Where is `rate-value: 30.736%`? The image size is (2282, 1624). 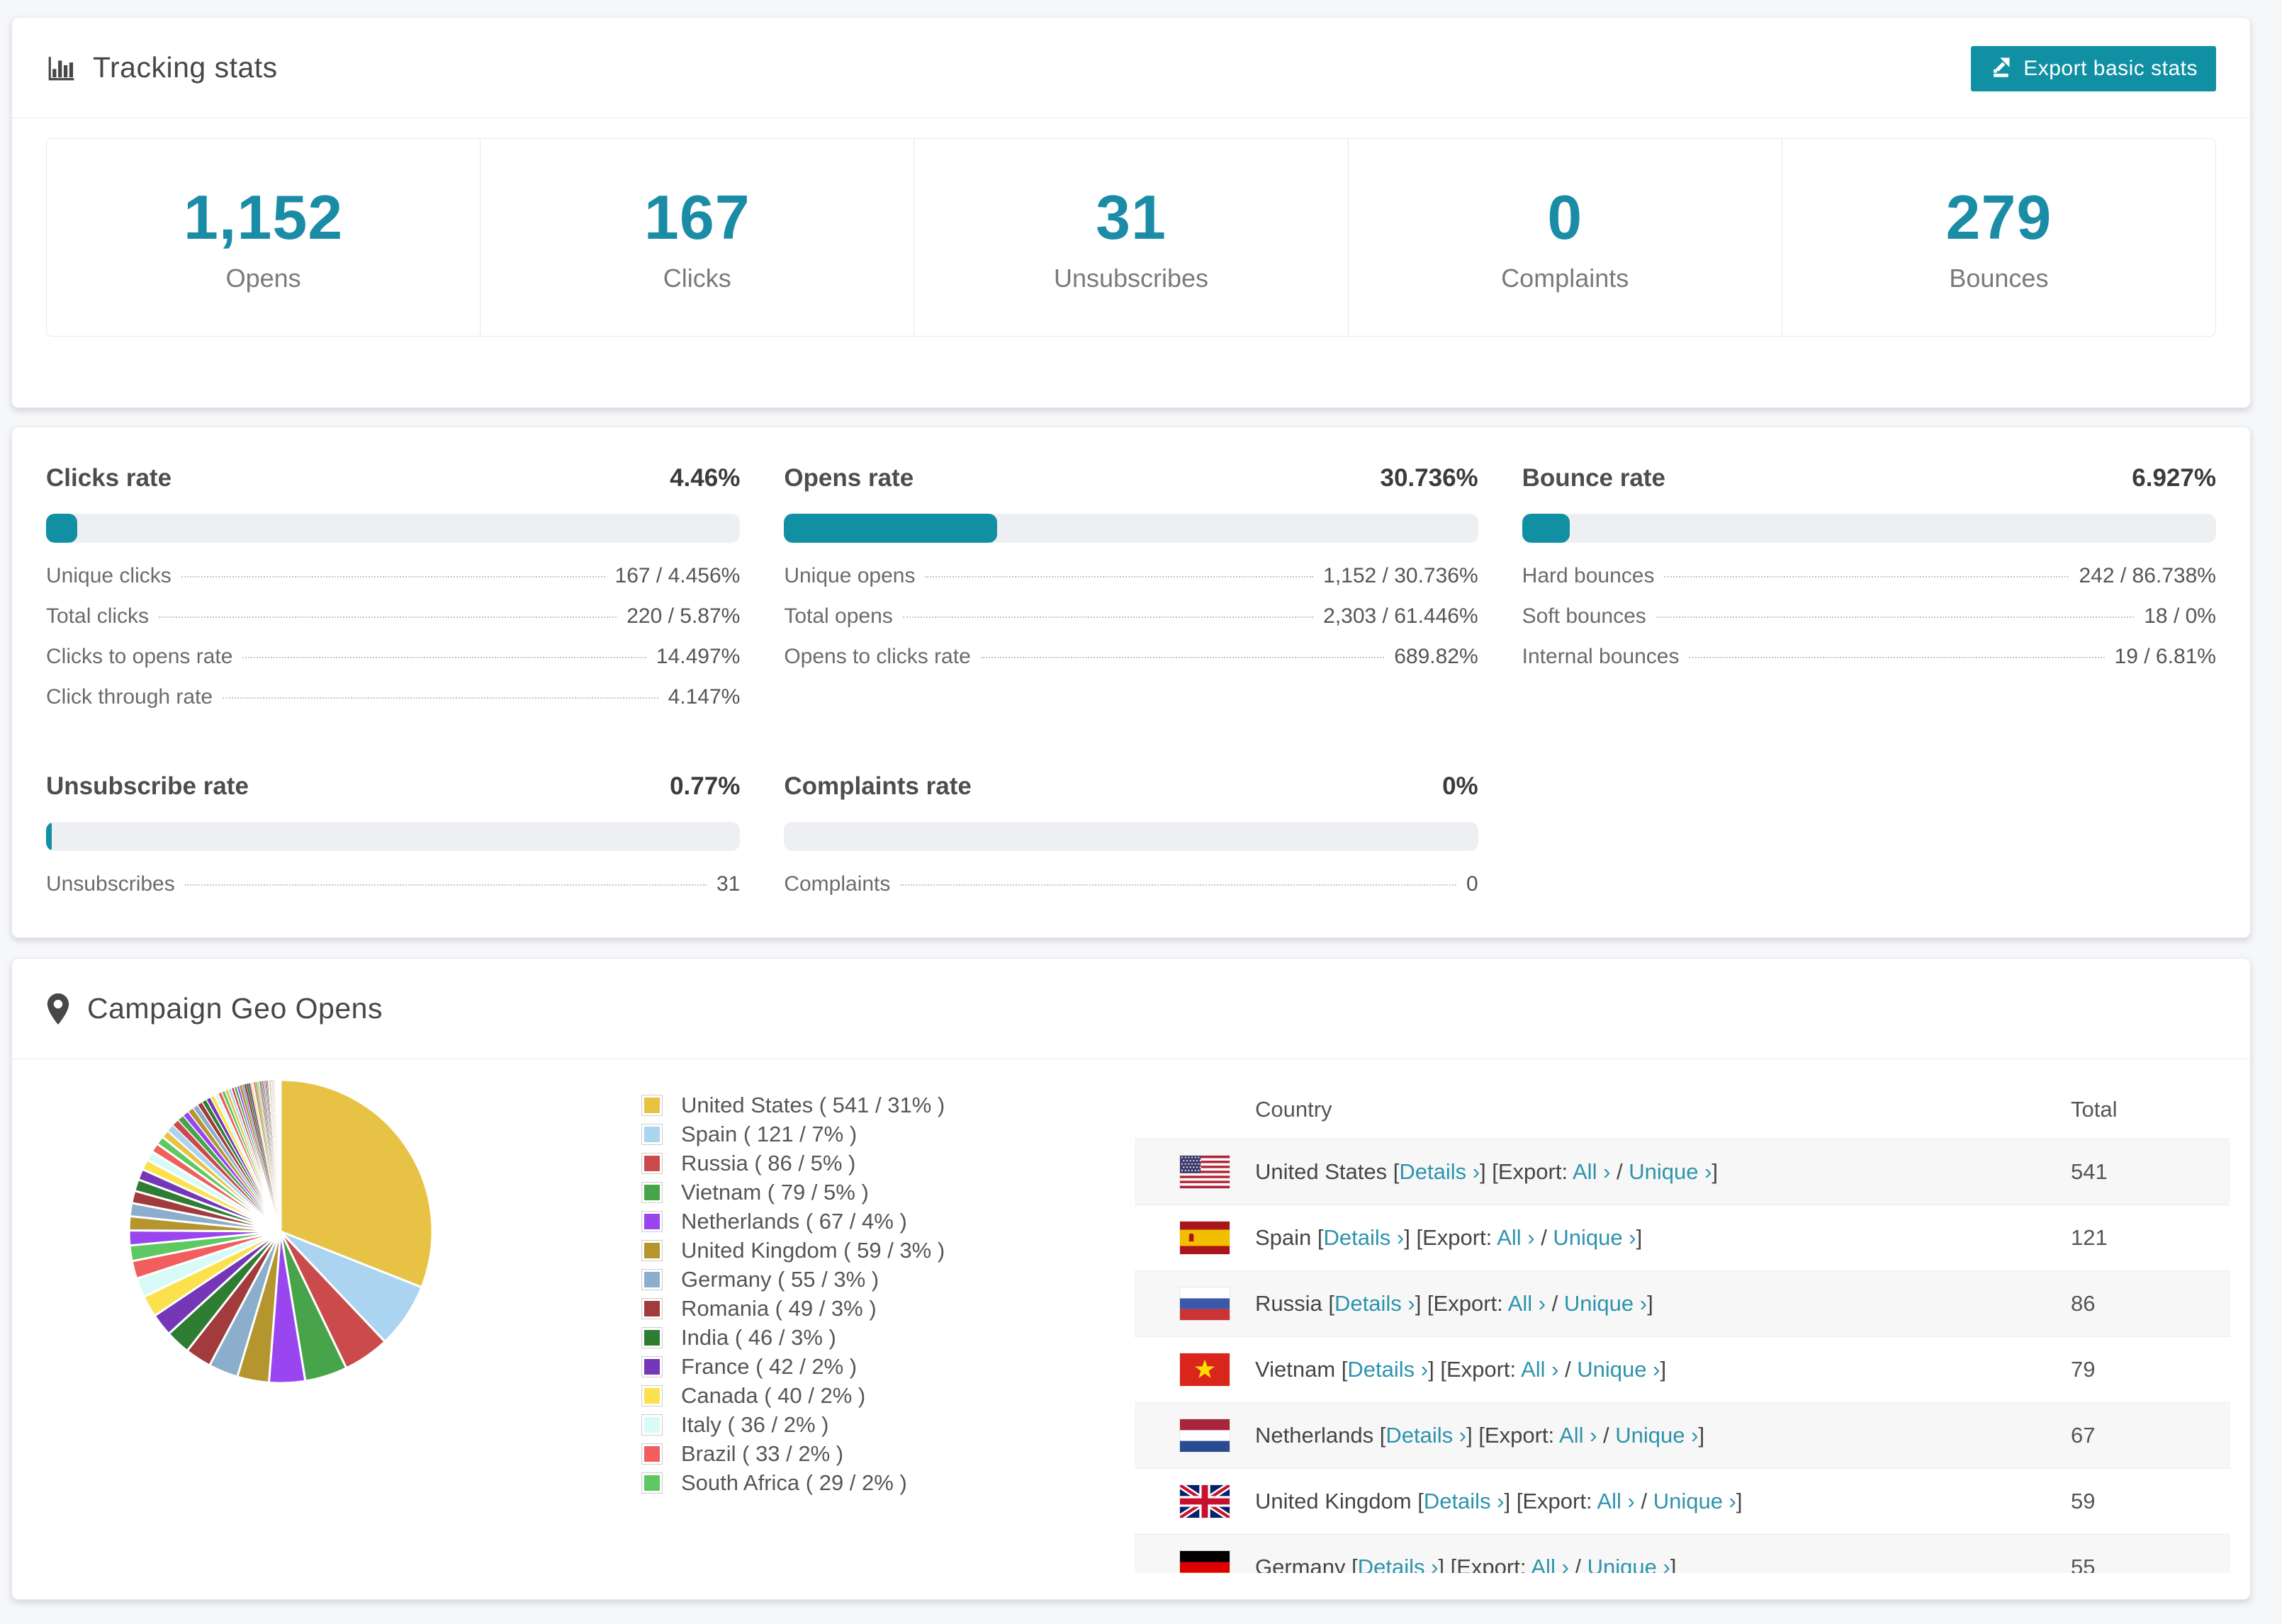
rate-value: 30.736% is located at coordinates (1429, 478).